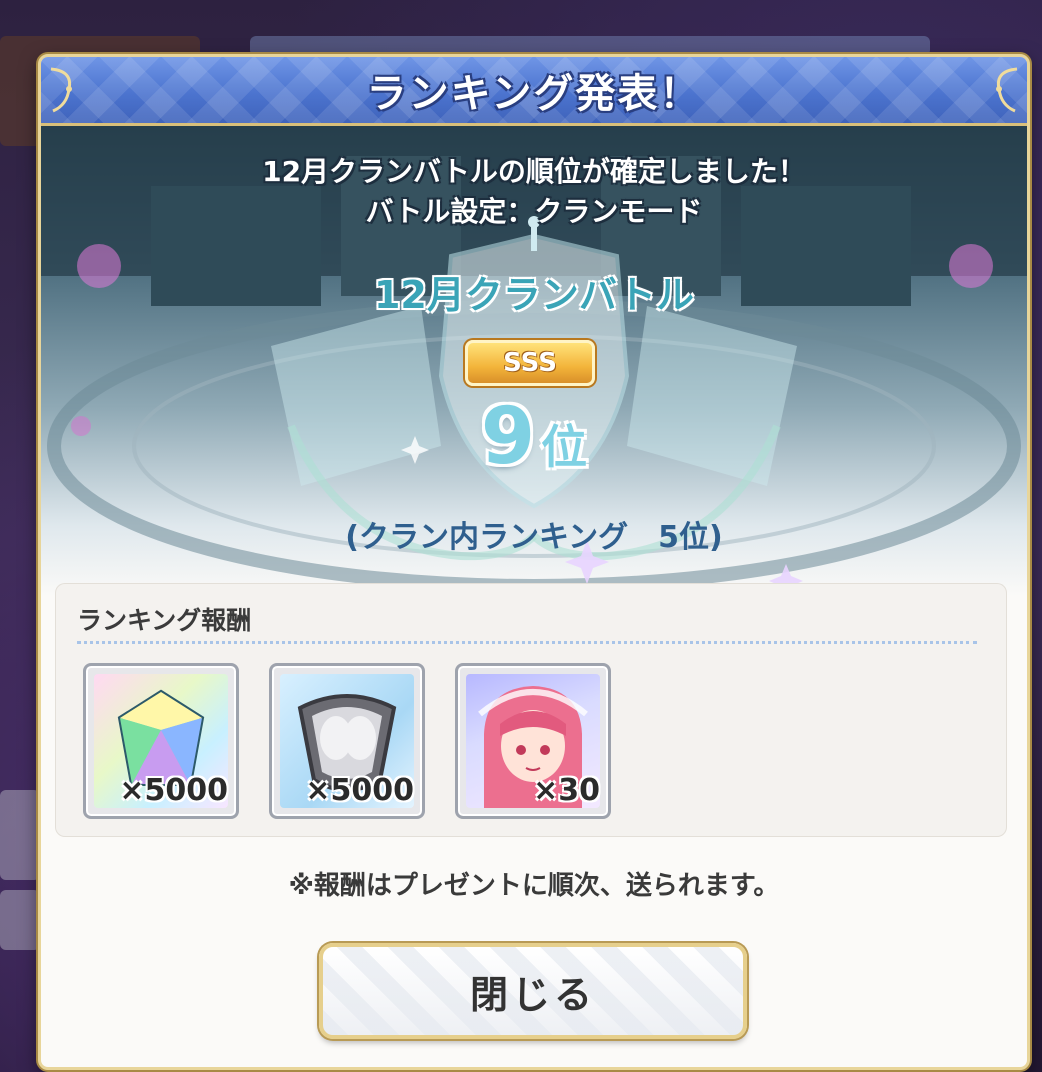 The width and height of the screenshot is (1042, 1072). What do you see at coordinates (534, 211) in the screenshot?
I see `battle-setting: バトル設定：クランモード` at bounding box center [534, 211].